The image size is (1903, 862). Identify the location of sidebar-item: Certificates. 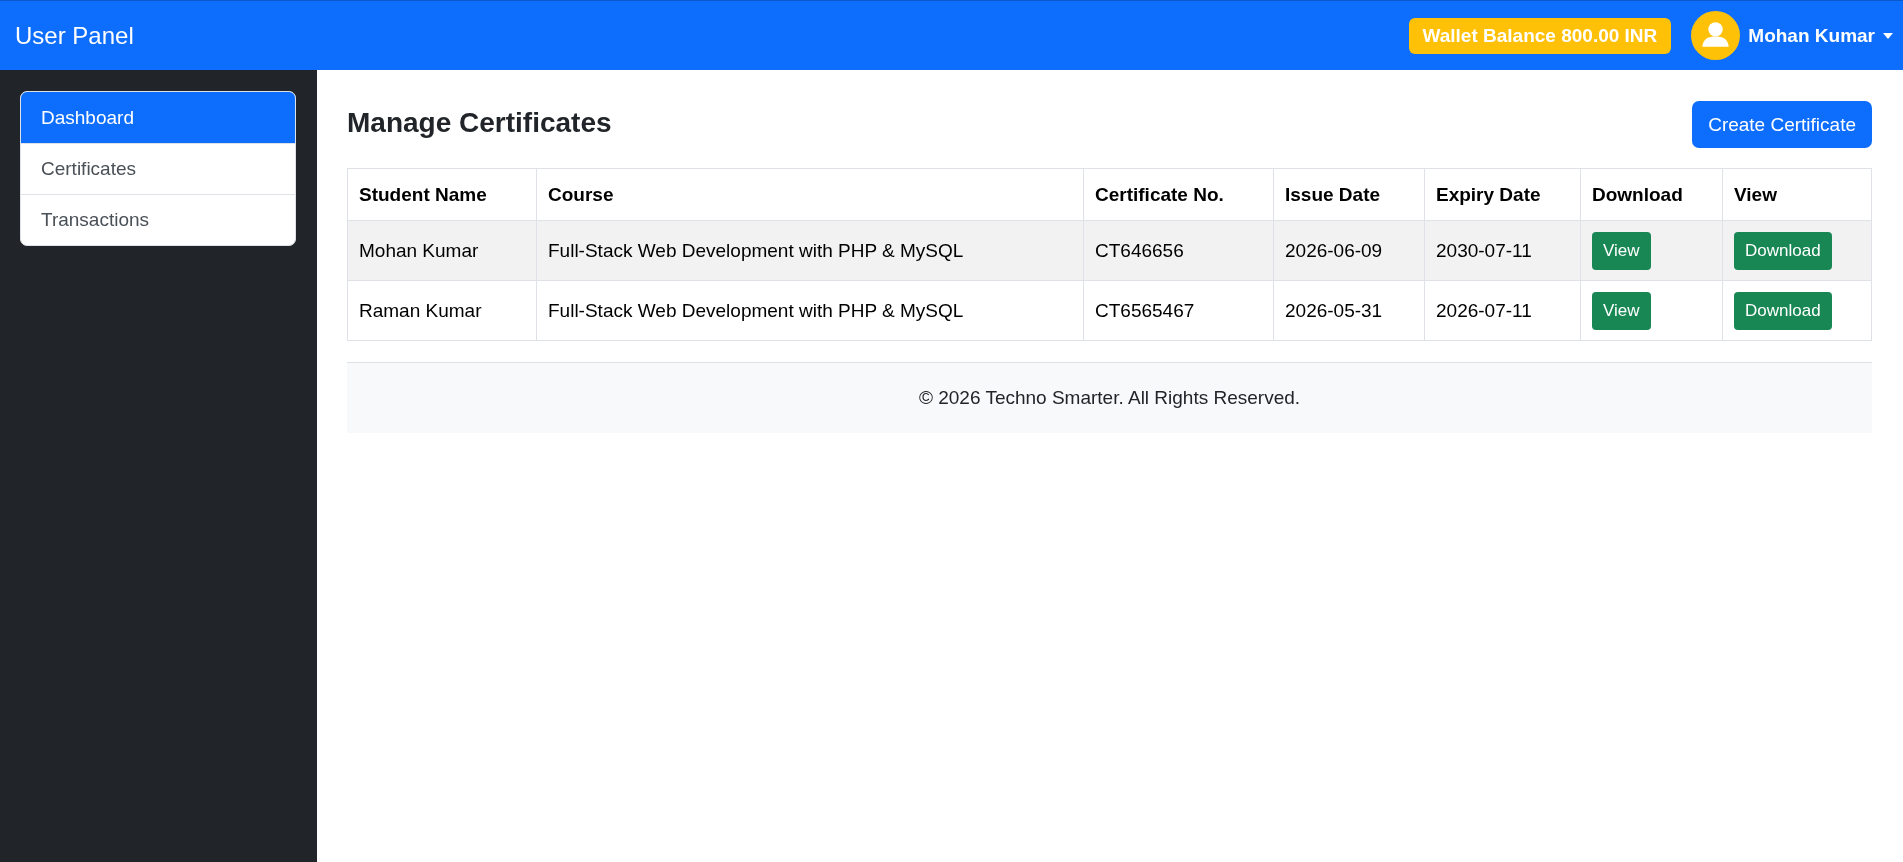
(158, 168).